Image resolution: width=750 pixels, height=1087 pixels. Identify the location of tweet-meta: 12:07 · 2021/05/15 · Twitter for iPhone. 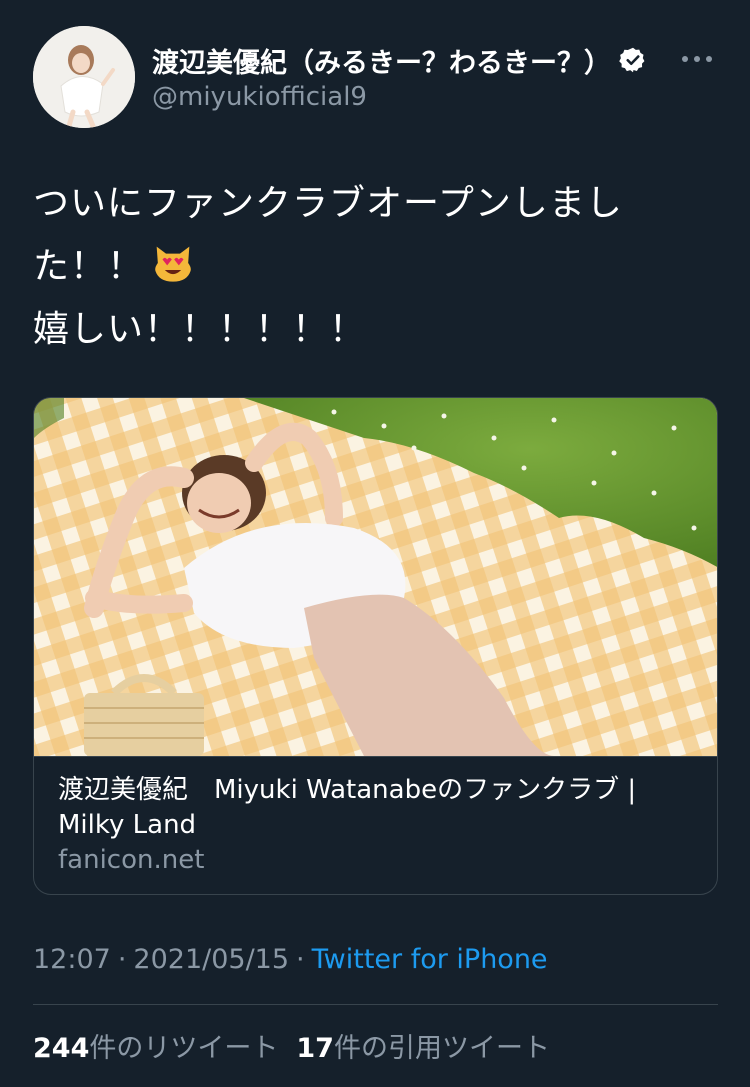
(290, 962).